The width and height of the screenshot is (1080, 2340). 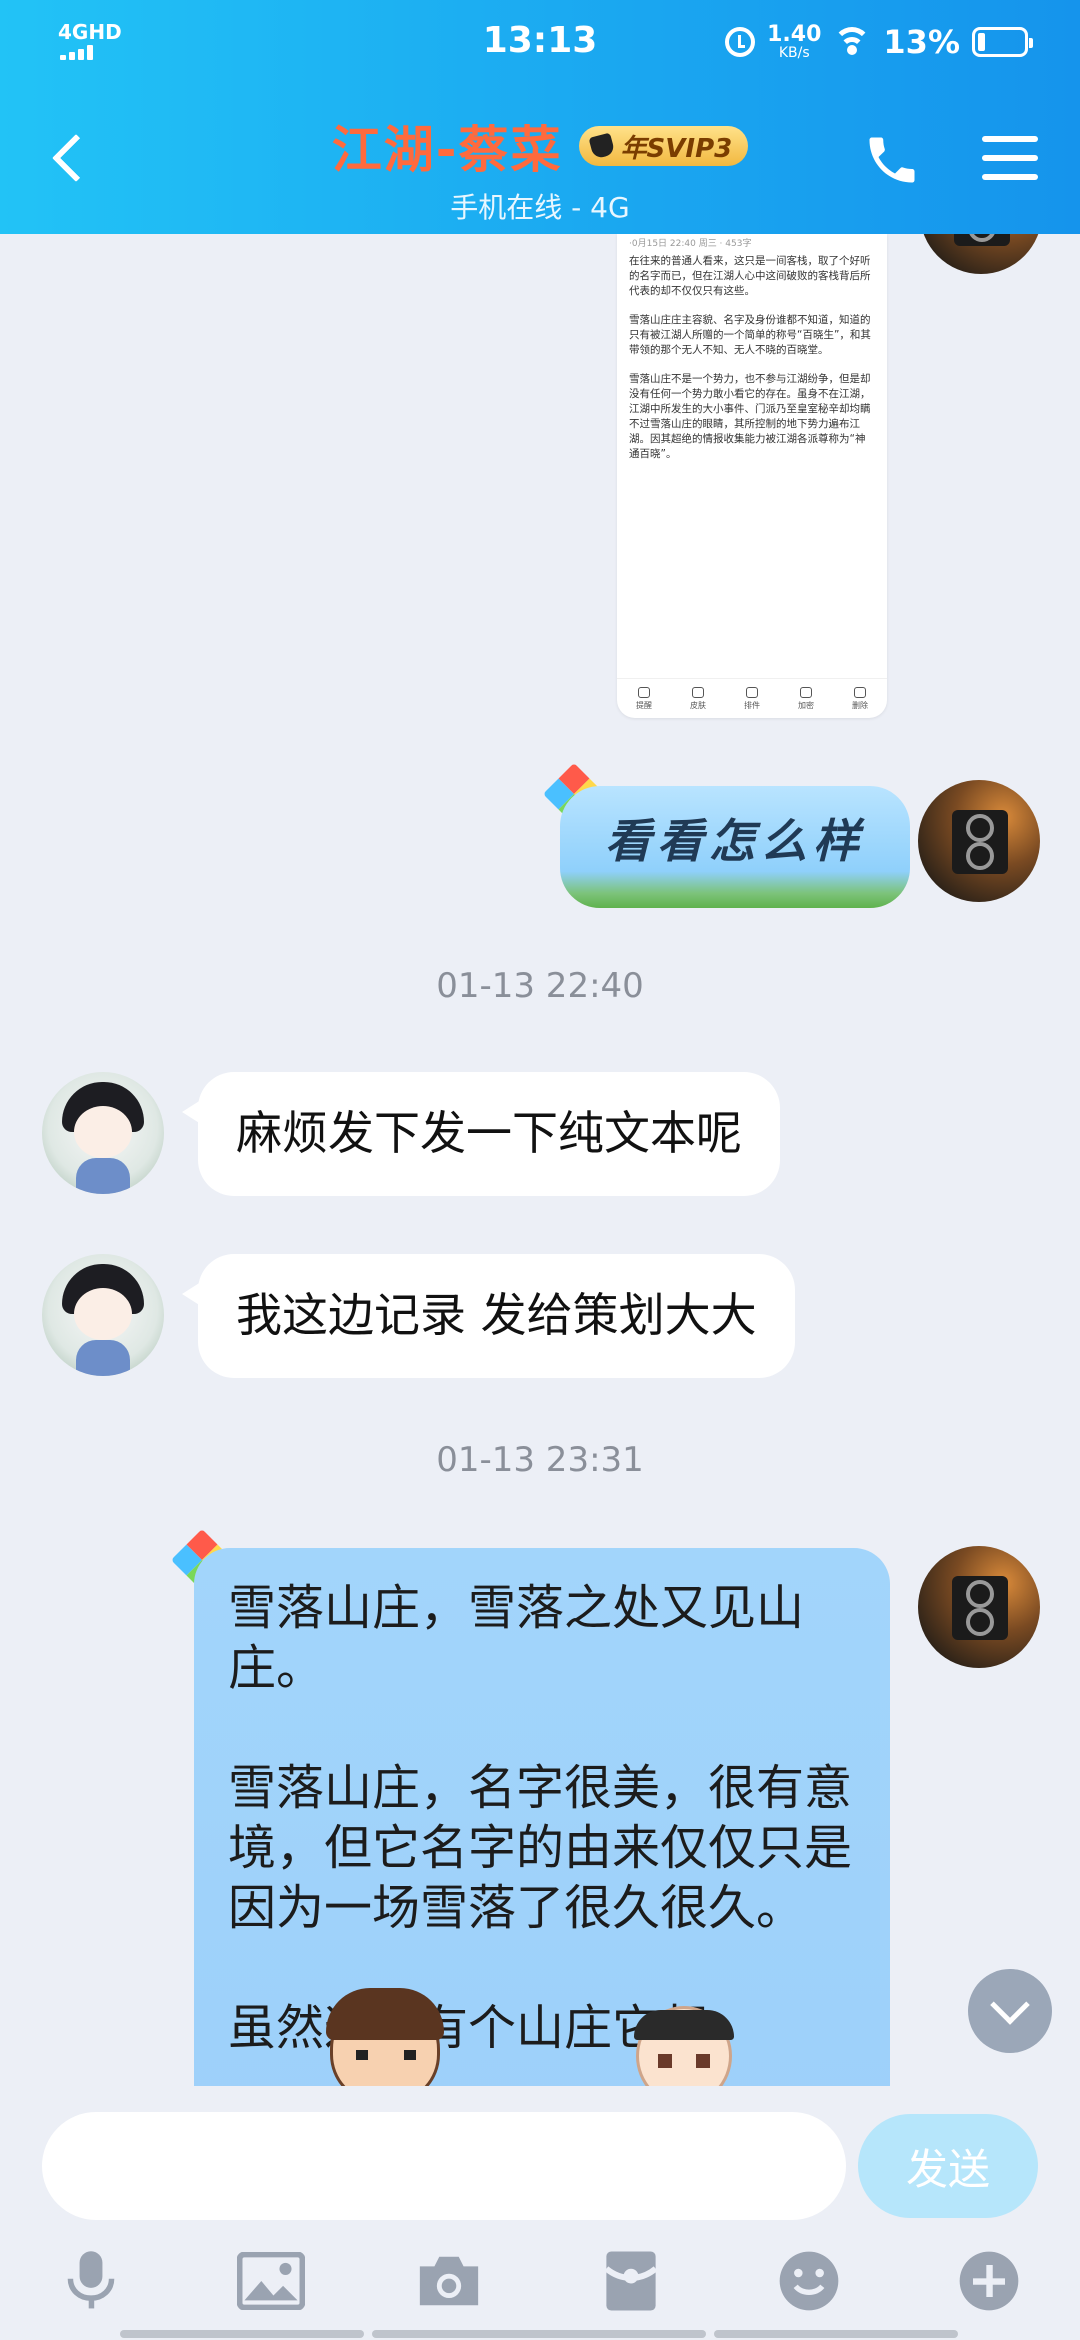 What do you see at coordinates (740, 42) in the screenshot?
I see `alarm-icon` at bounding box center [740, 42].